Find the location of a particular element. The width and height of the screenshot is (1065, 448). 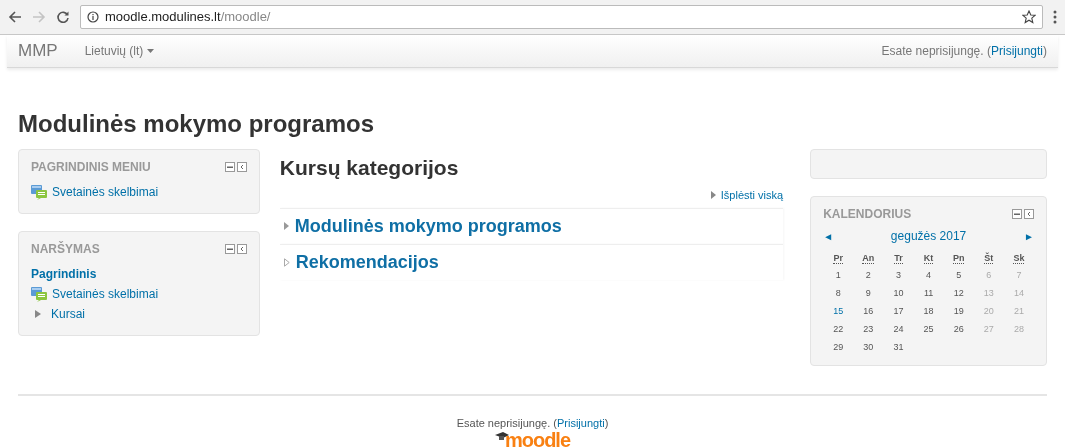

calendar-date: 10 is located at coordinates (898, 294).